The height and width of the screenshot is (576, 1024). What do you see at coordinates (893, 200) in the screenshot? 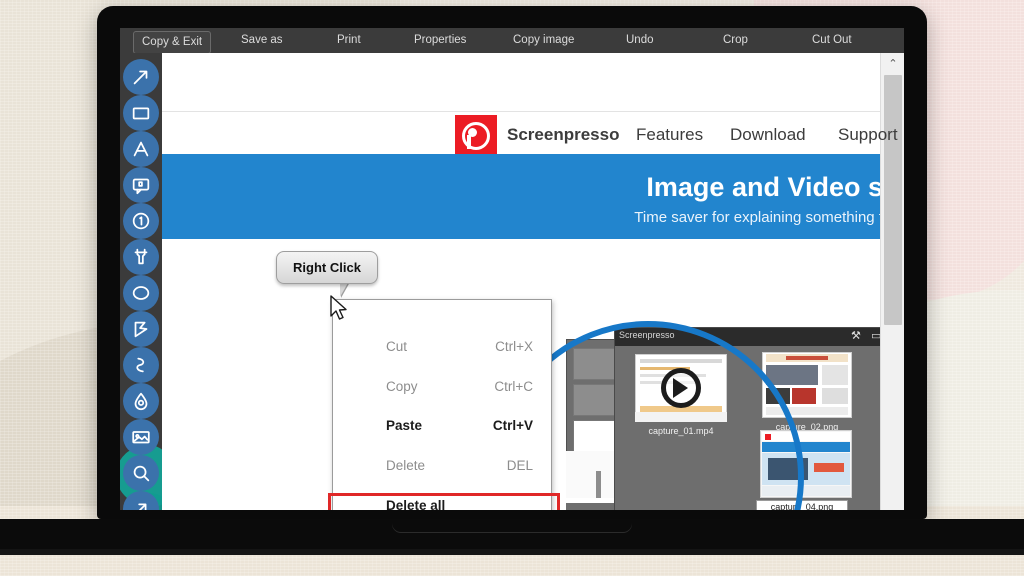
I see `scrollbar-thumb` at bounding box center [893, 200].